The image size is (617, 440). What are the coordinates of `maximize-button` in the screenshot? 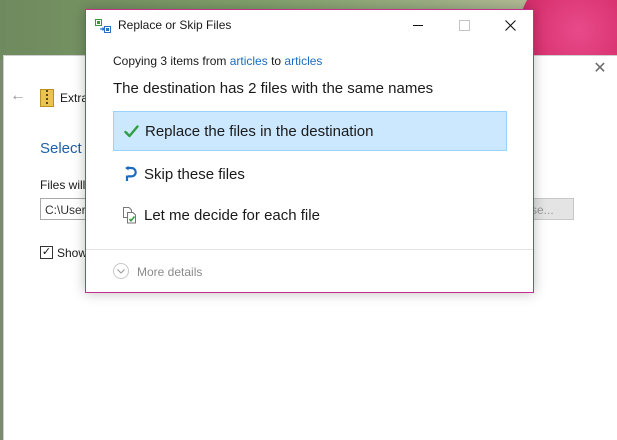 It's located at (464, 25).